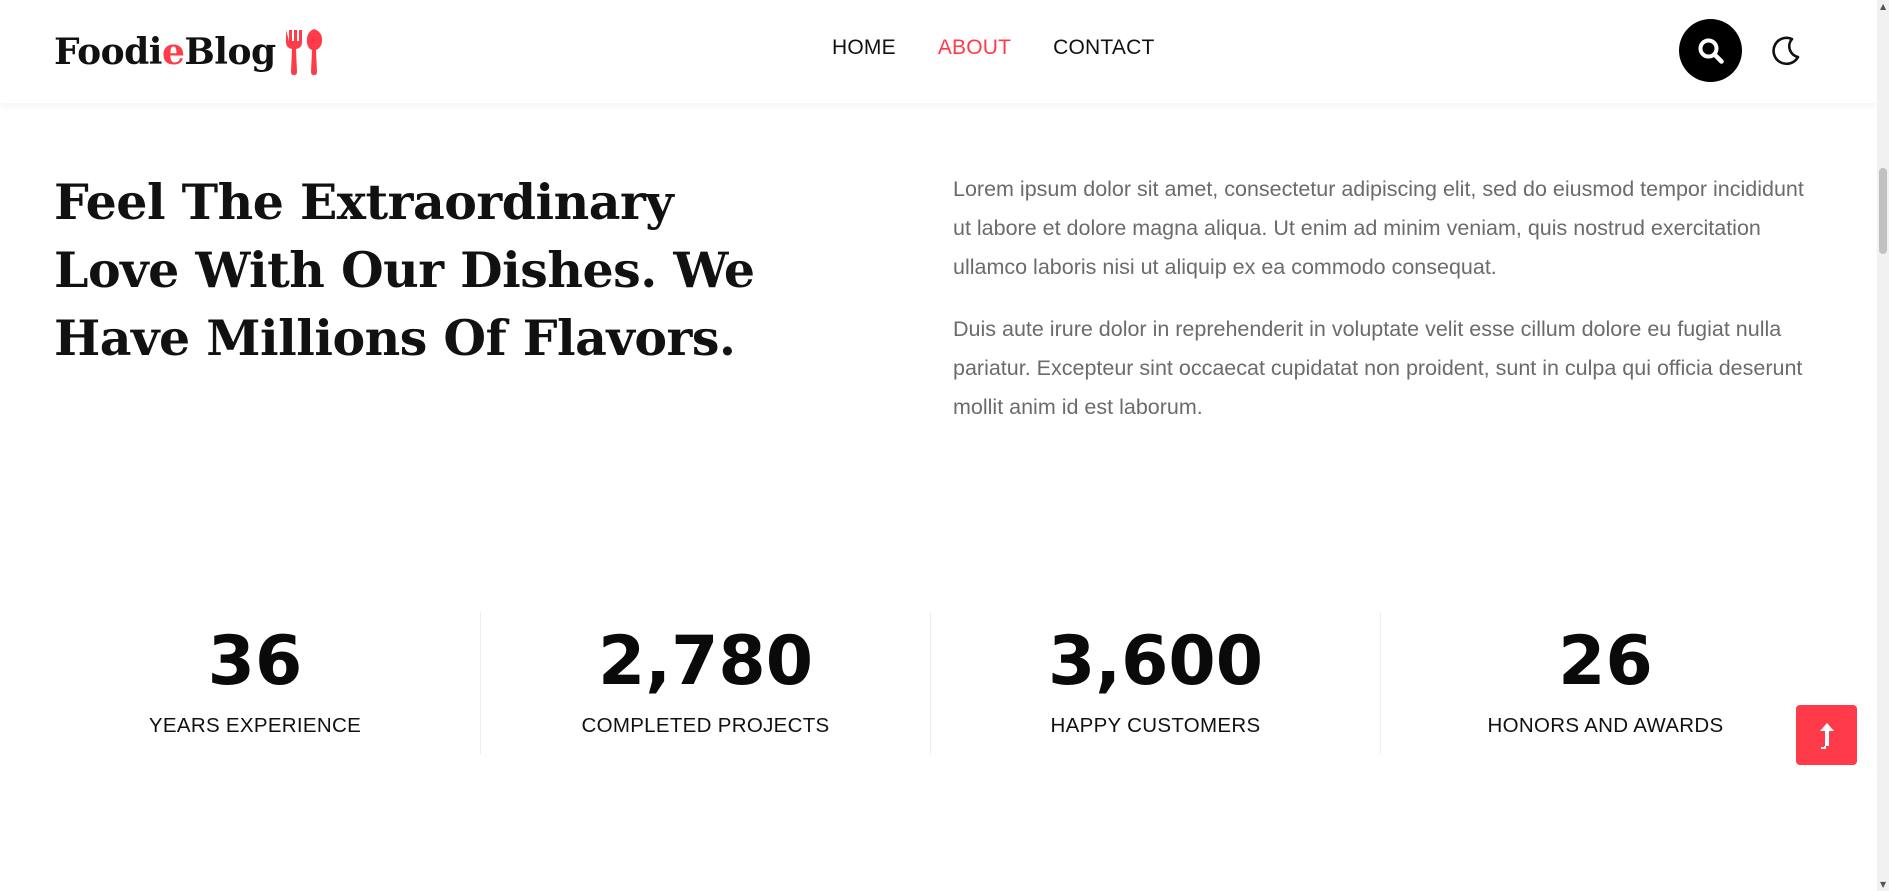 The image size is (1889, 891). What do you see at coordinates (108, 52) in the screenshot?
I see `logo-text-part1: Foodi` at bounding box center [108, 52].